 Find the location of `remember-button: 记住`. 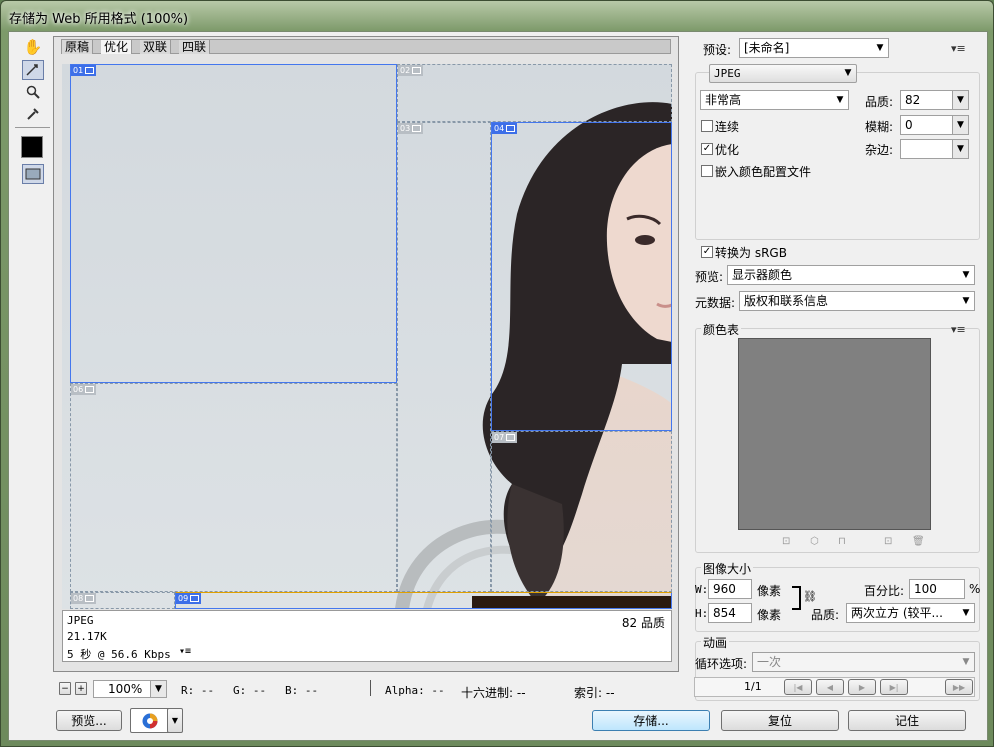

remember-button: 记住 is located at coordinates (907, 720).